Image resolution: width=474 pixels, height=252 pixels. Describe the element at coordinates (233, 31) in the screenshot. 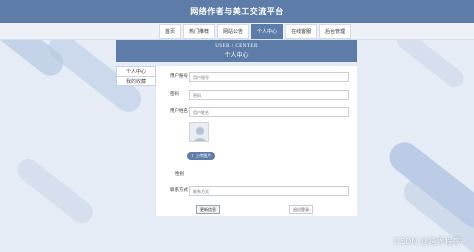

I see `nav-item-announcements: 网站公告` at that location.